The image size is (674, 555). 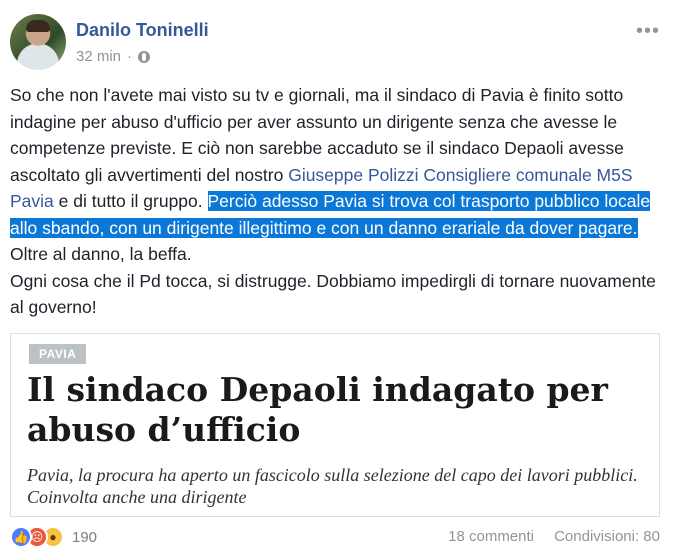 What do you see at coordinates (491, 536) in the screenshot?
I see `comments-link: 18 commenti` at bounding box center [491, 536].